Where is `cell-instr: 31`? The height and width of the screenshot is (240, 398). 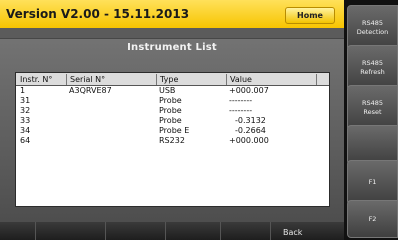 cell-instr: 31 is located at coordinates (25, 100).